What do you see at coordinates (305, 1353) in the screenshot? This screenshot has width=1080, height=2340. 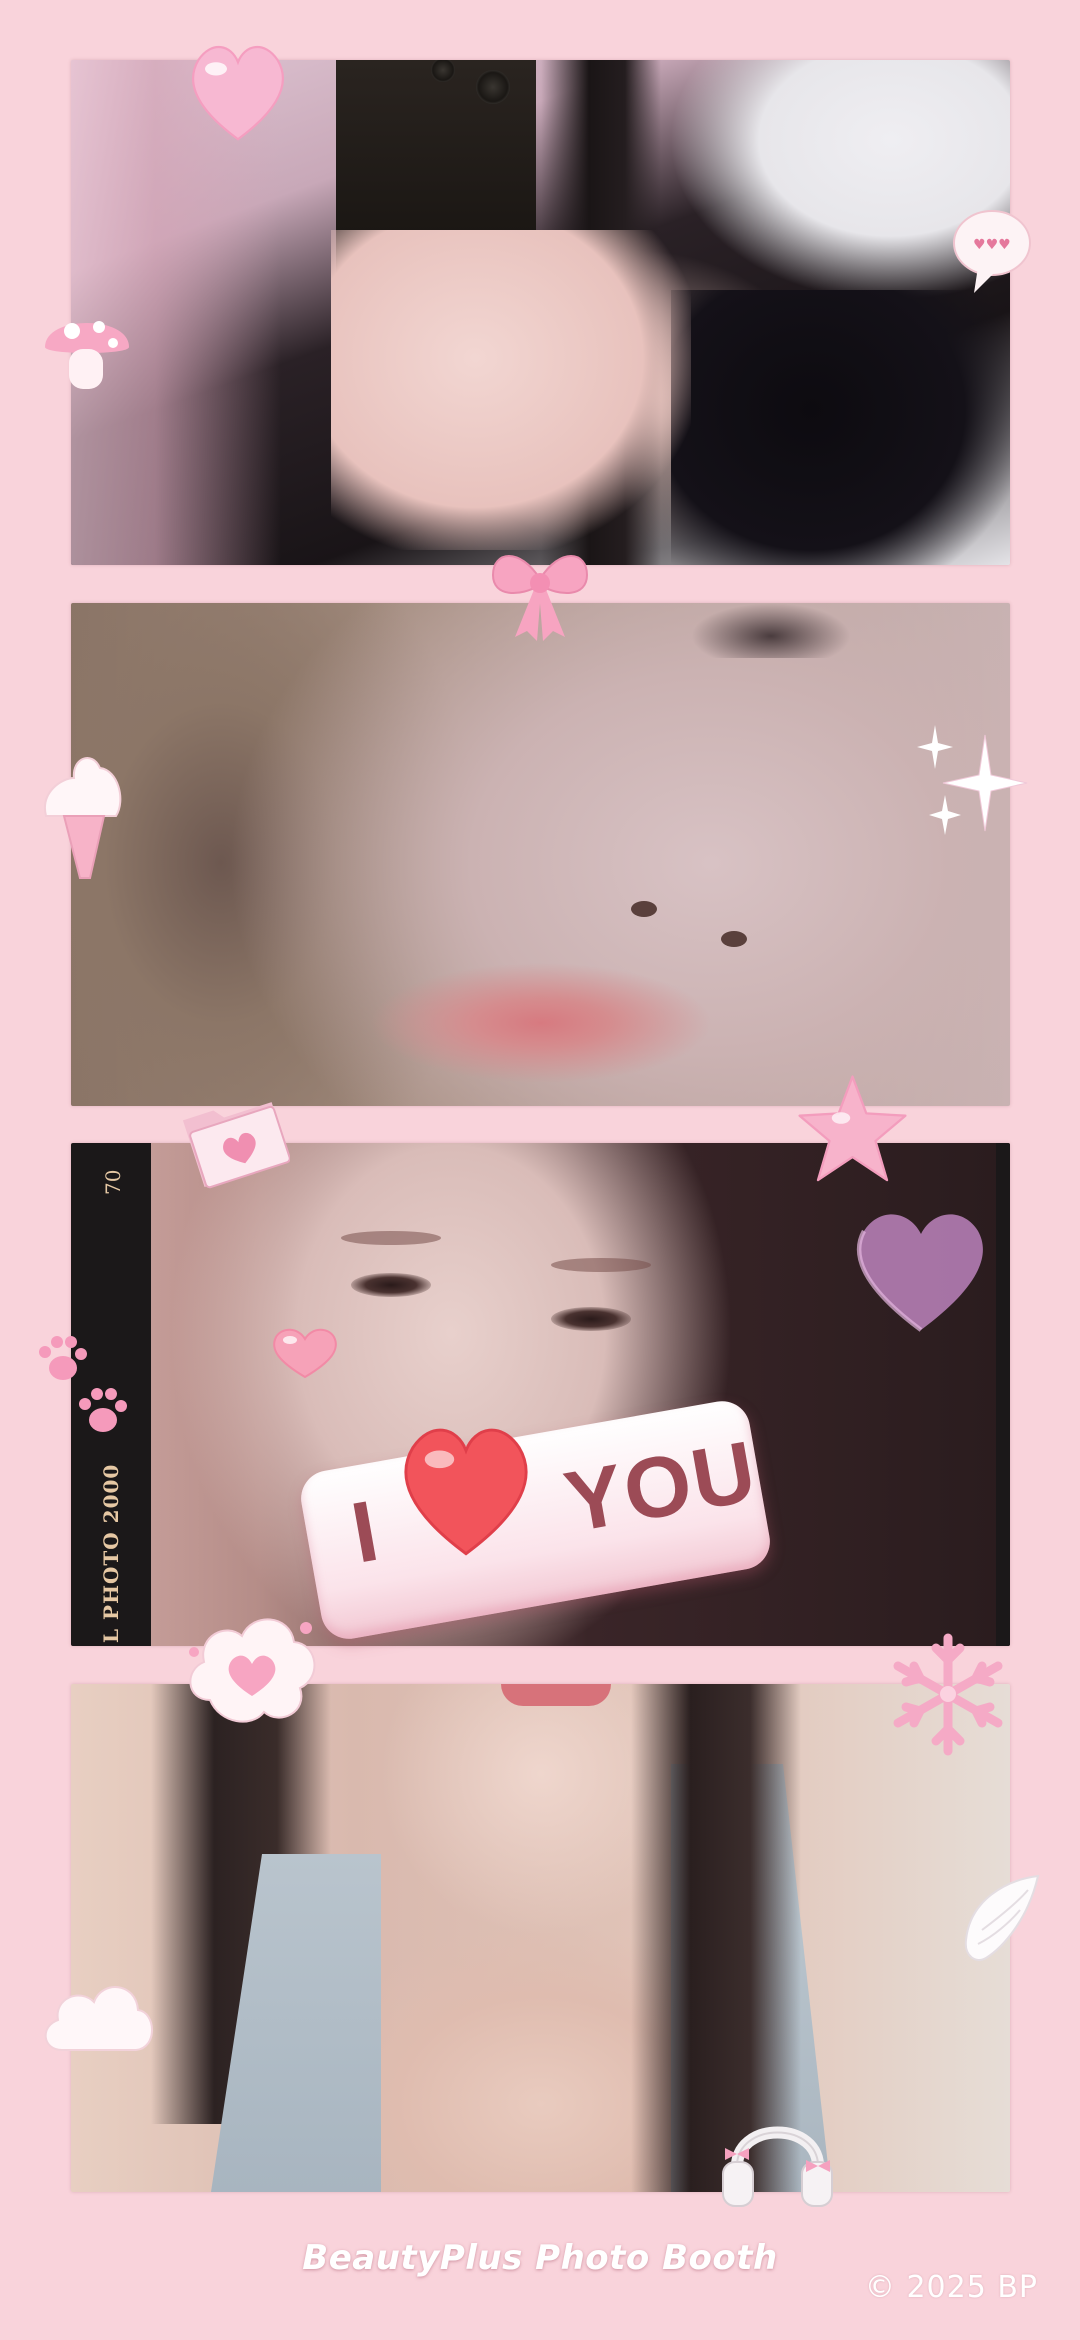 I see `pink-heart-icon` at bounding box center [305, 1353].